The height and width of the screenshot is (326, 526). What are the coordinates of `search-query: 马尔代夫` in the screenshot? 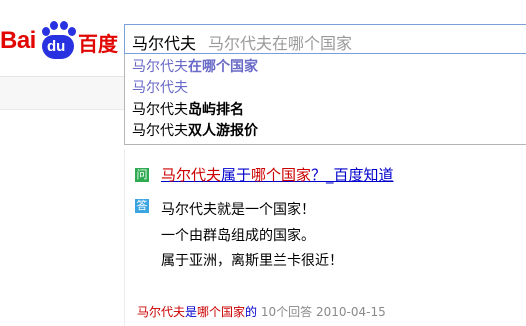 It's located at (164, 43).